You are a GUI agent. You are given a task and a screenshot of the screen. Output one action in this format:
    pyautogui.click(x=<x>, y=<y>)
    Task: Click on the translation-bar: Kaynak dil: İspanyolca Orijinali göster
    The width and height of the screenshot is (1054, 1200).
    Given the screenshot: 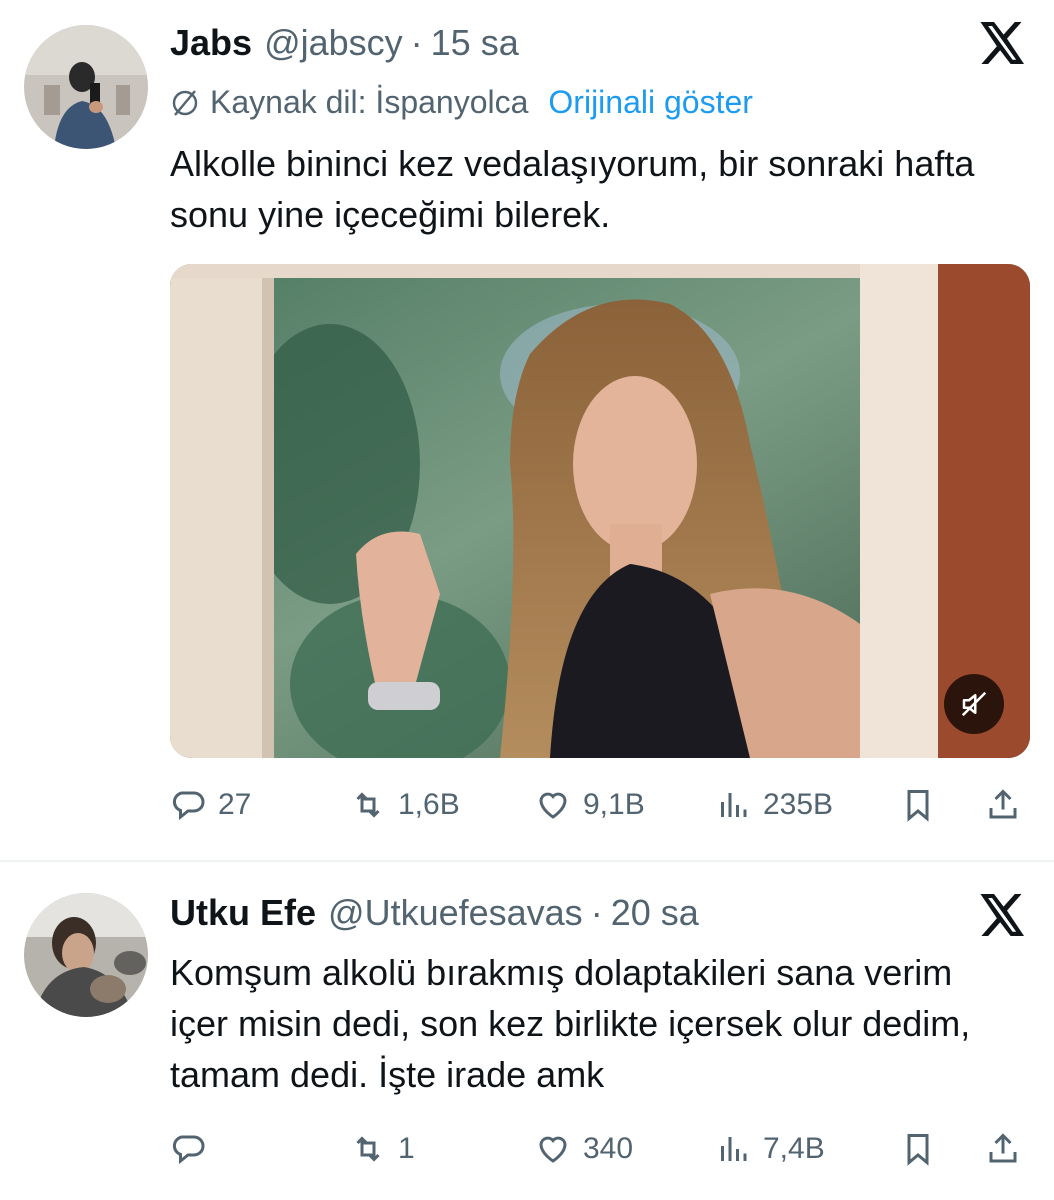 What is the action you would take?
    pyautogui.click(x=461, y=102)
    